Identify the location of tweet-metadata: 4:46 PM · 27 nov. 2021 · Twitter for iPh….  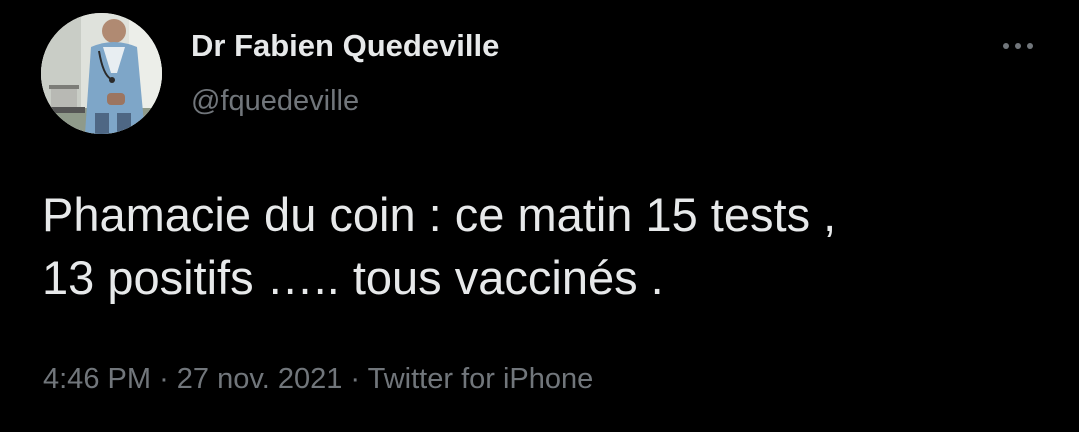
(318, 379).